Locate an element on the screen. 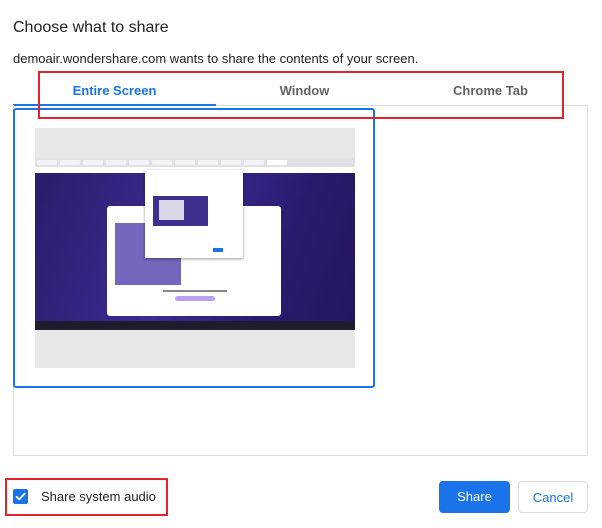  checkmark-icon is located at coordinates (20, 496).